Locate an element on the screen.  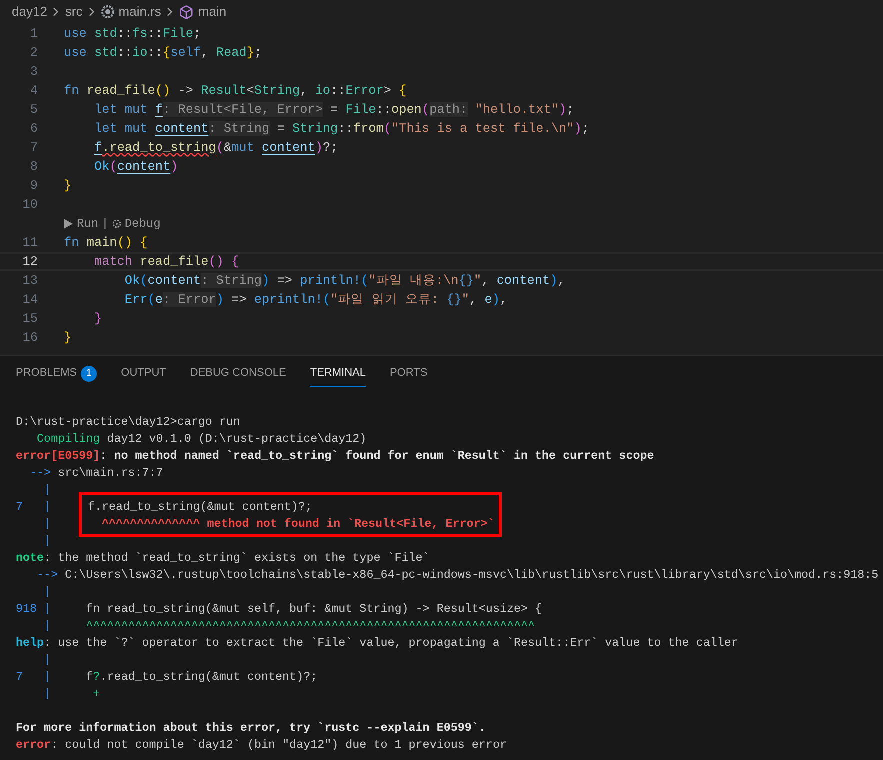
line-number: 2 is located at coordinates (33, 53).